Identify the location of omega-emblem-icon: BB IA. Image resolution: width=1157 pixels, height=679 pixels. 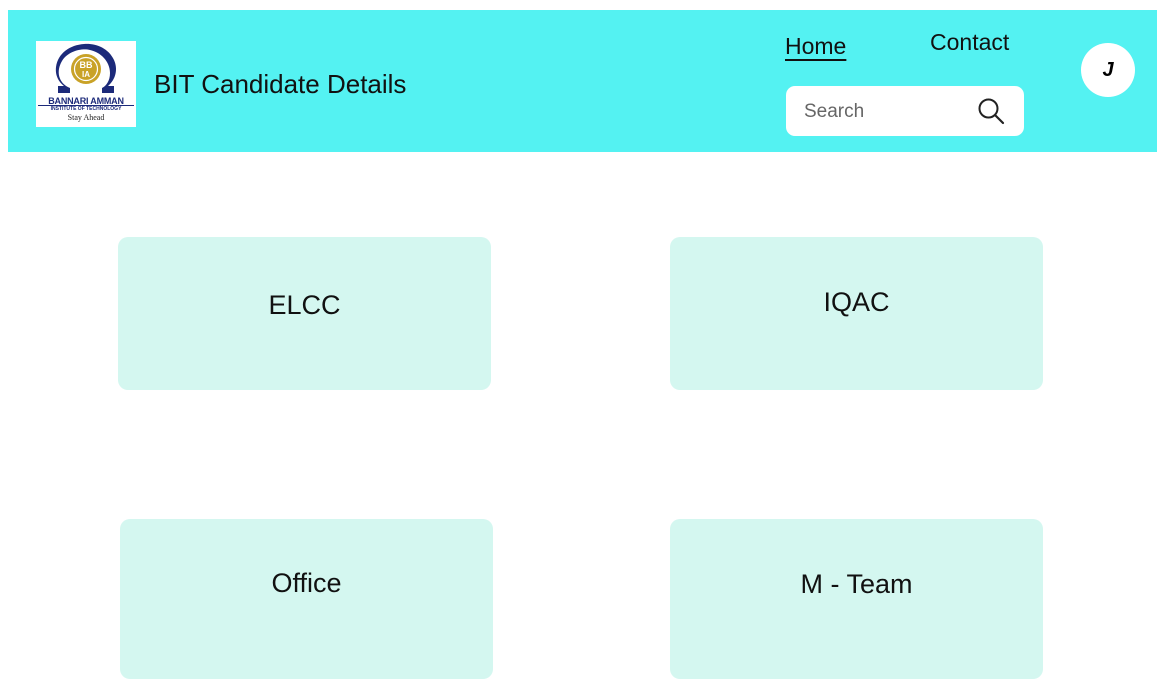
(85, 68).